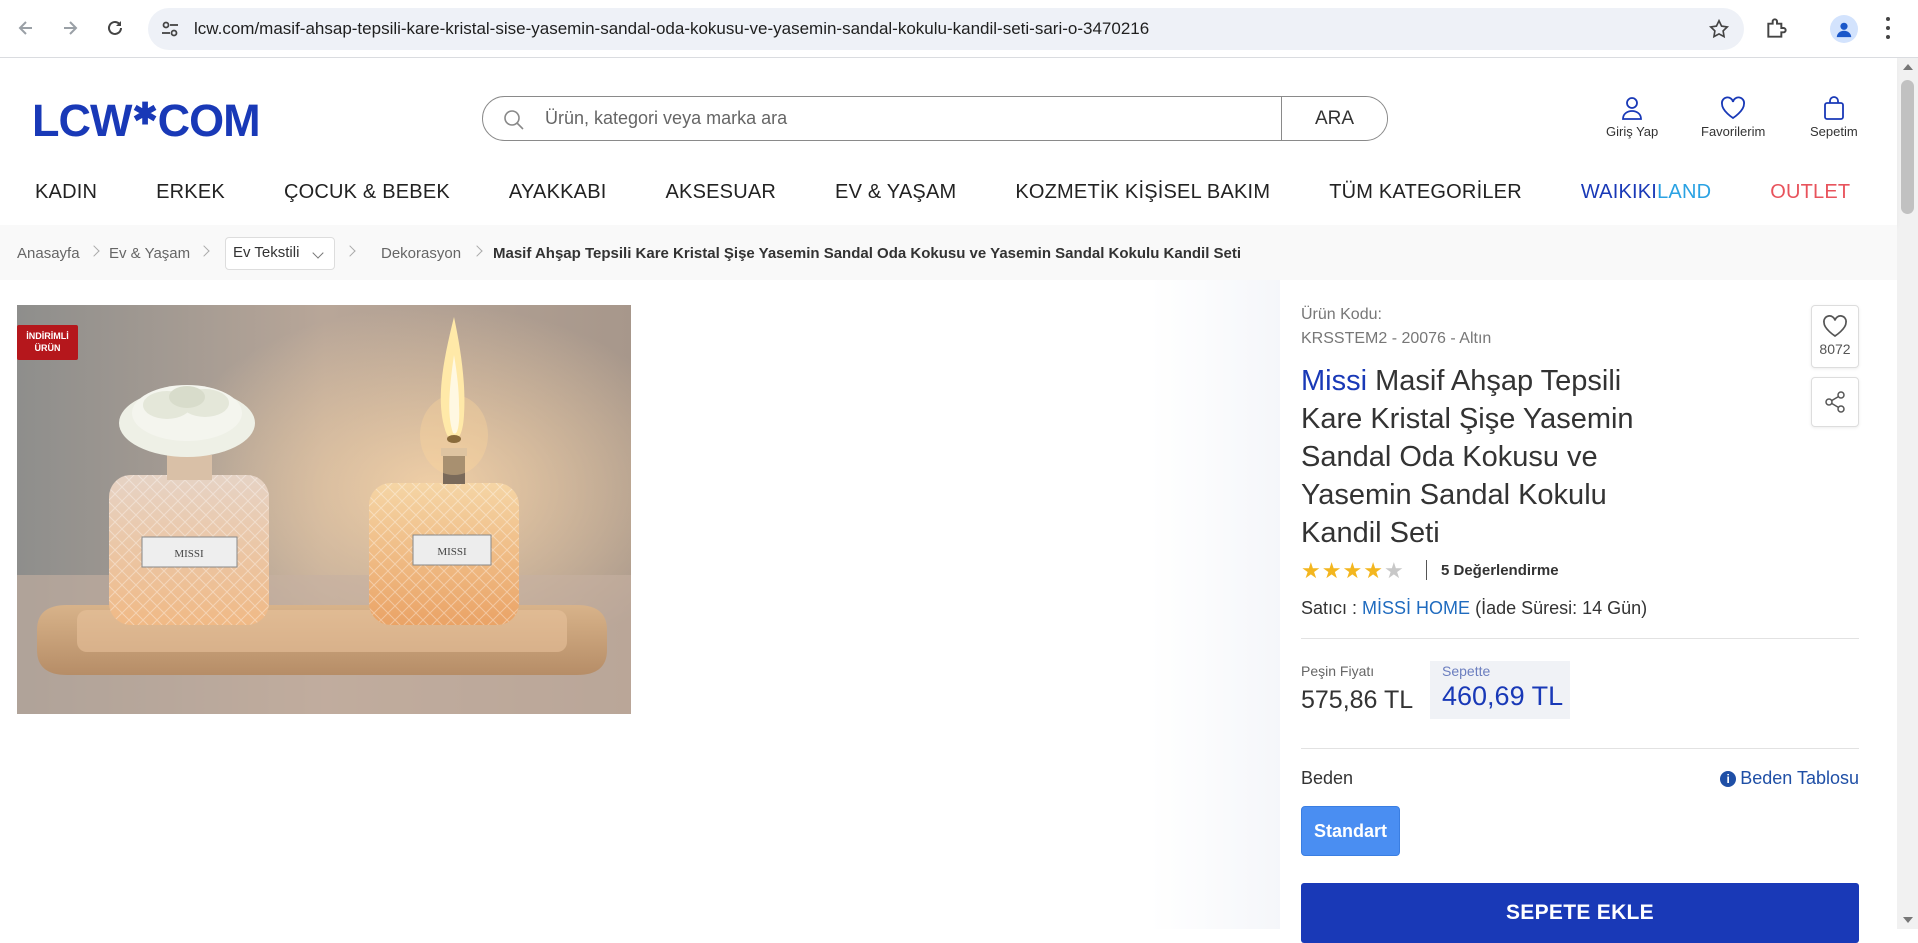 The width and height of the screenshot is (1918, 943). Describe the element at coordinates (1799, 778) in the screenshot. I see `size-table-label: Beden Tablosu` at that location.